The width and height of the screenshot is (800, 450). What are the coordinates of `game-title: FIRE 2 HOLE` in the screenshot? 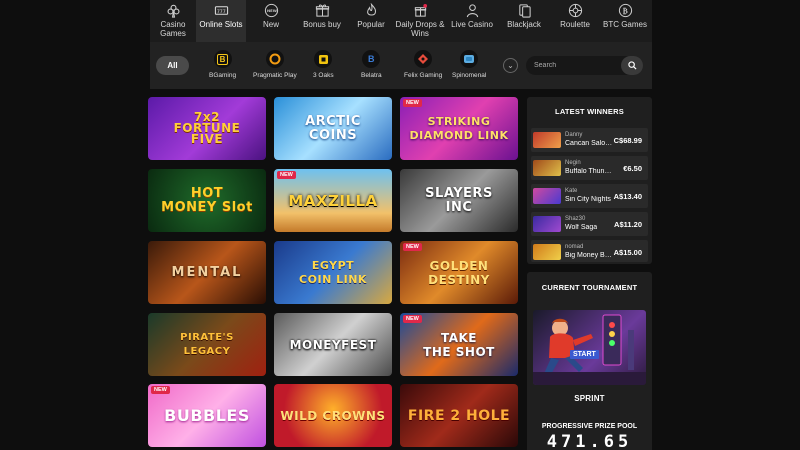 It's located at (459, 415).